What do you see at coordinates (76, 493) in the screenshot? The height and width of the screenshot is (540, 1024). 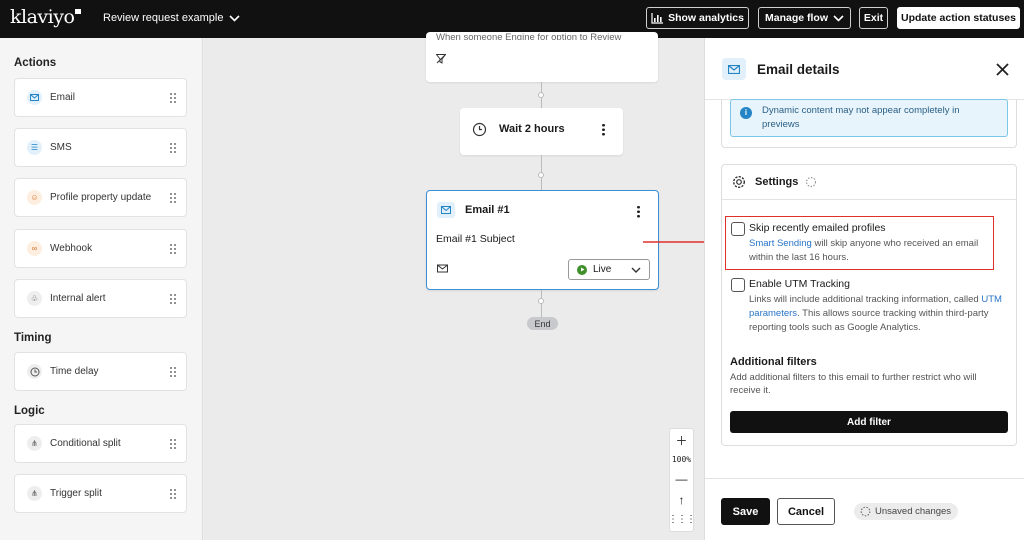 I see `sidebar-item-label: Trigger split` at bounding box center [76, 493].